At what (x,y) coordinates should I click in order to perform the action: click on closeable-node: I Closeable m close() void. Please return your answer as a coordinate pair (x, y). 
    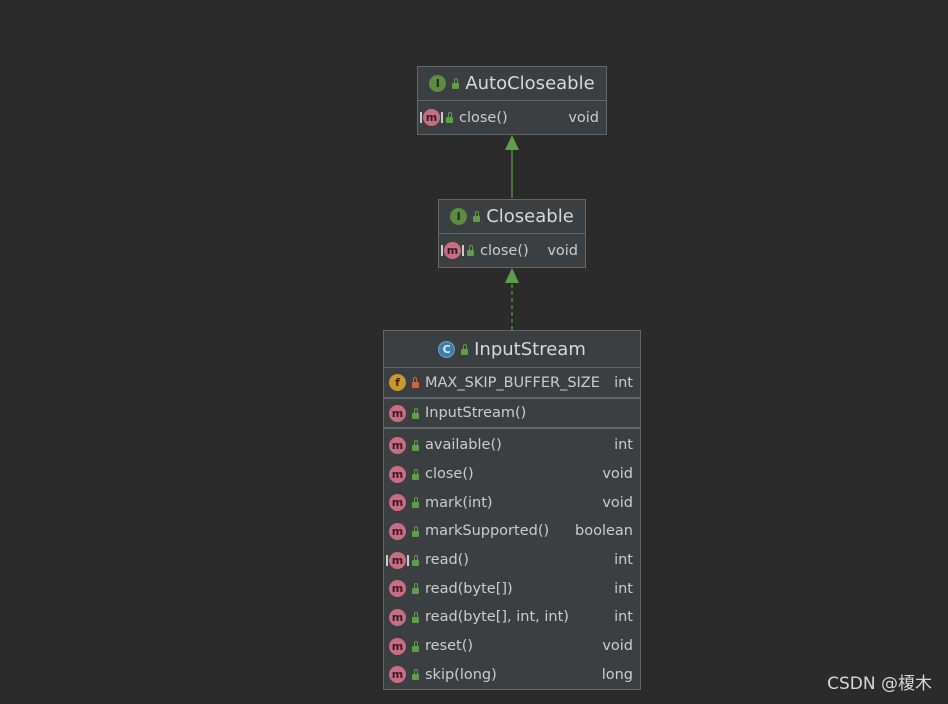
    Looking at the image, I should click on (512, 233).